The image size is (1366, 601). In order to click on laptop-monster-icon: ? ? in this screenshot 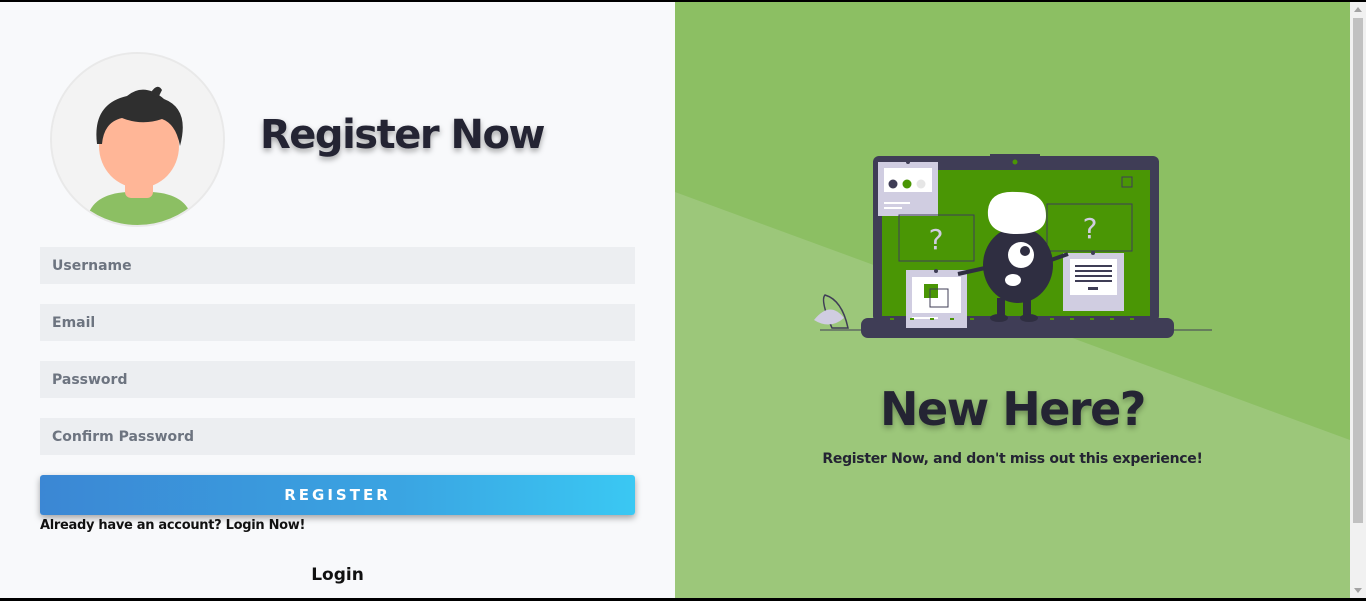, I will do `click(1013, 246)`.